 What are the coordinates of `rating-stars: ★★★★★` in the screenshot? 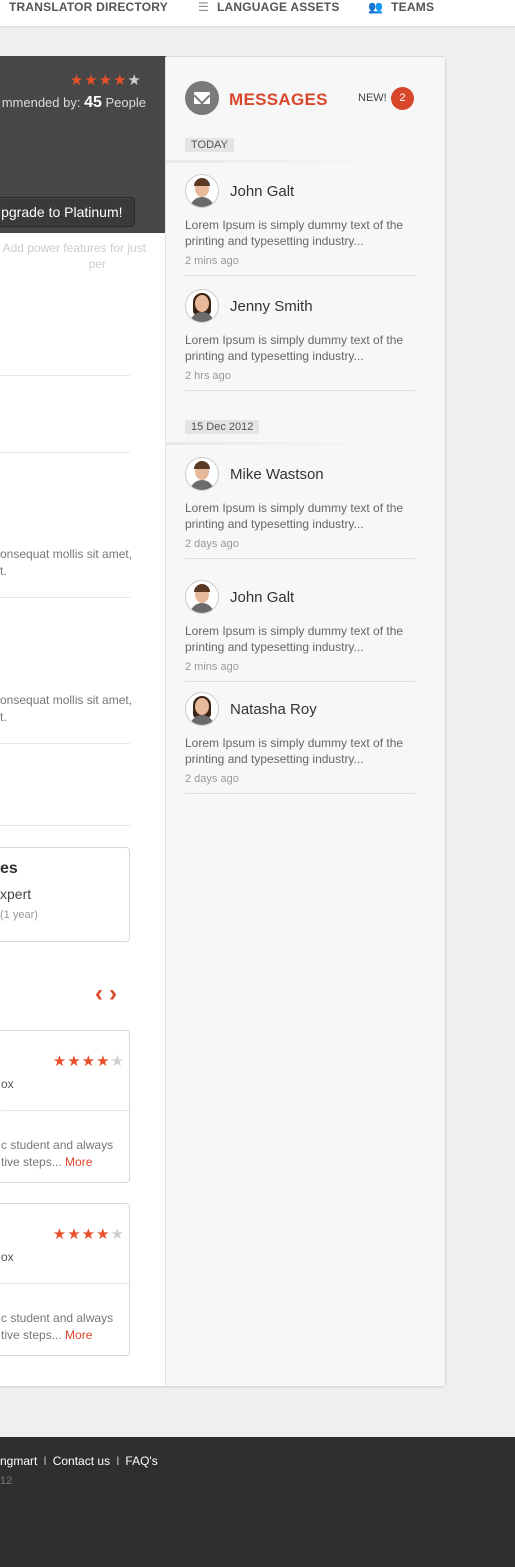 It's located at (106, 80).